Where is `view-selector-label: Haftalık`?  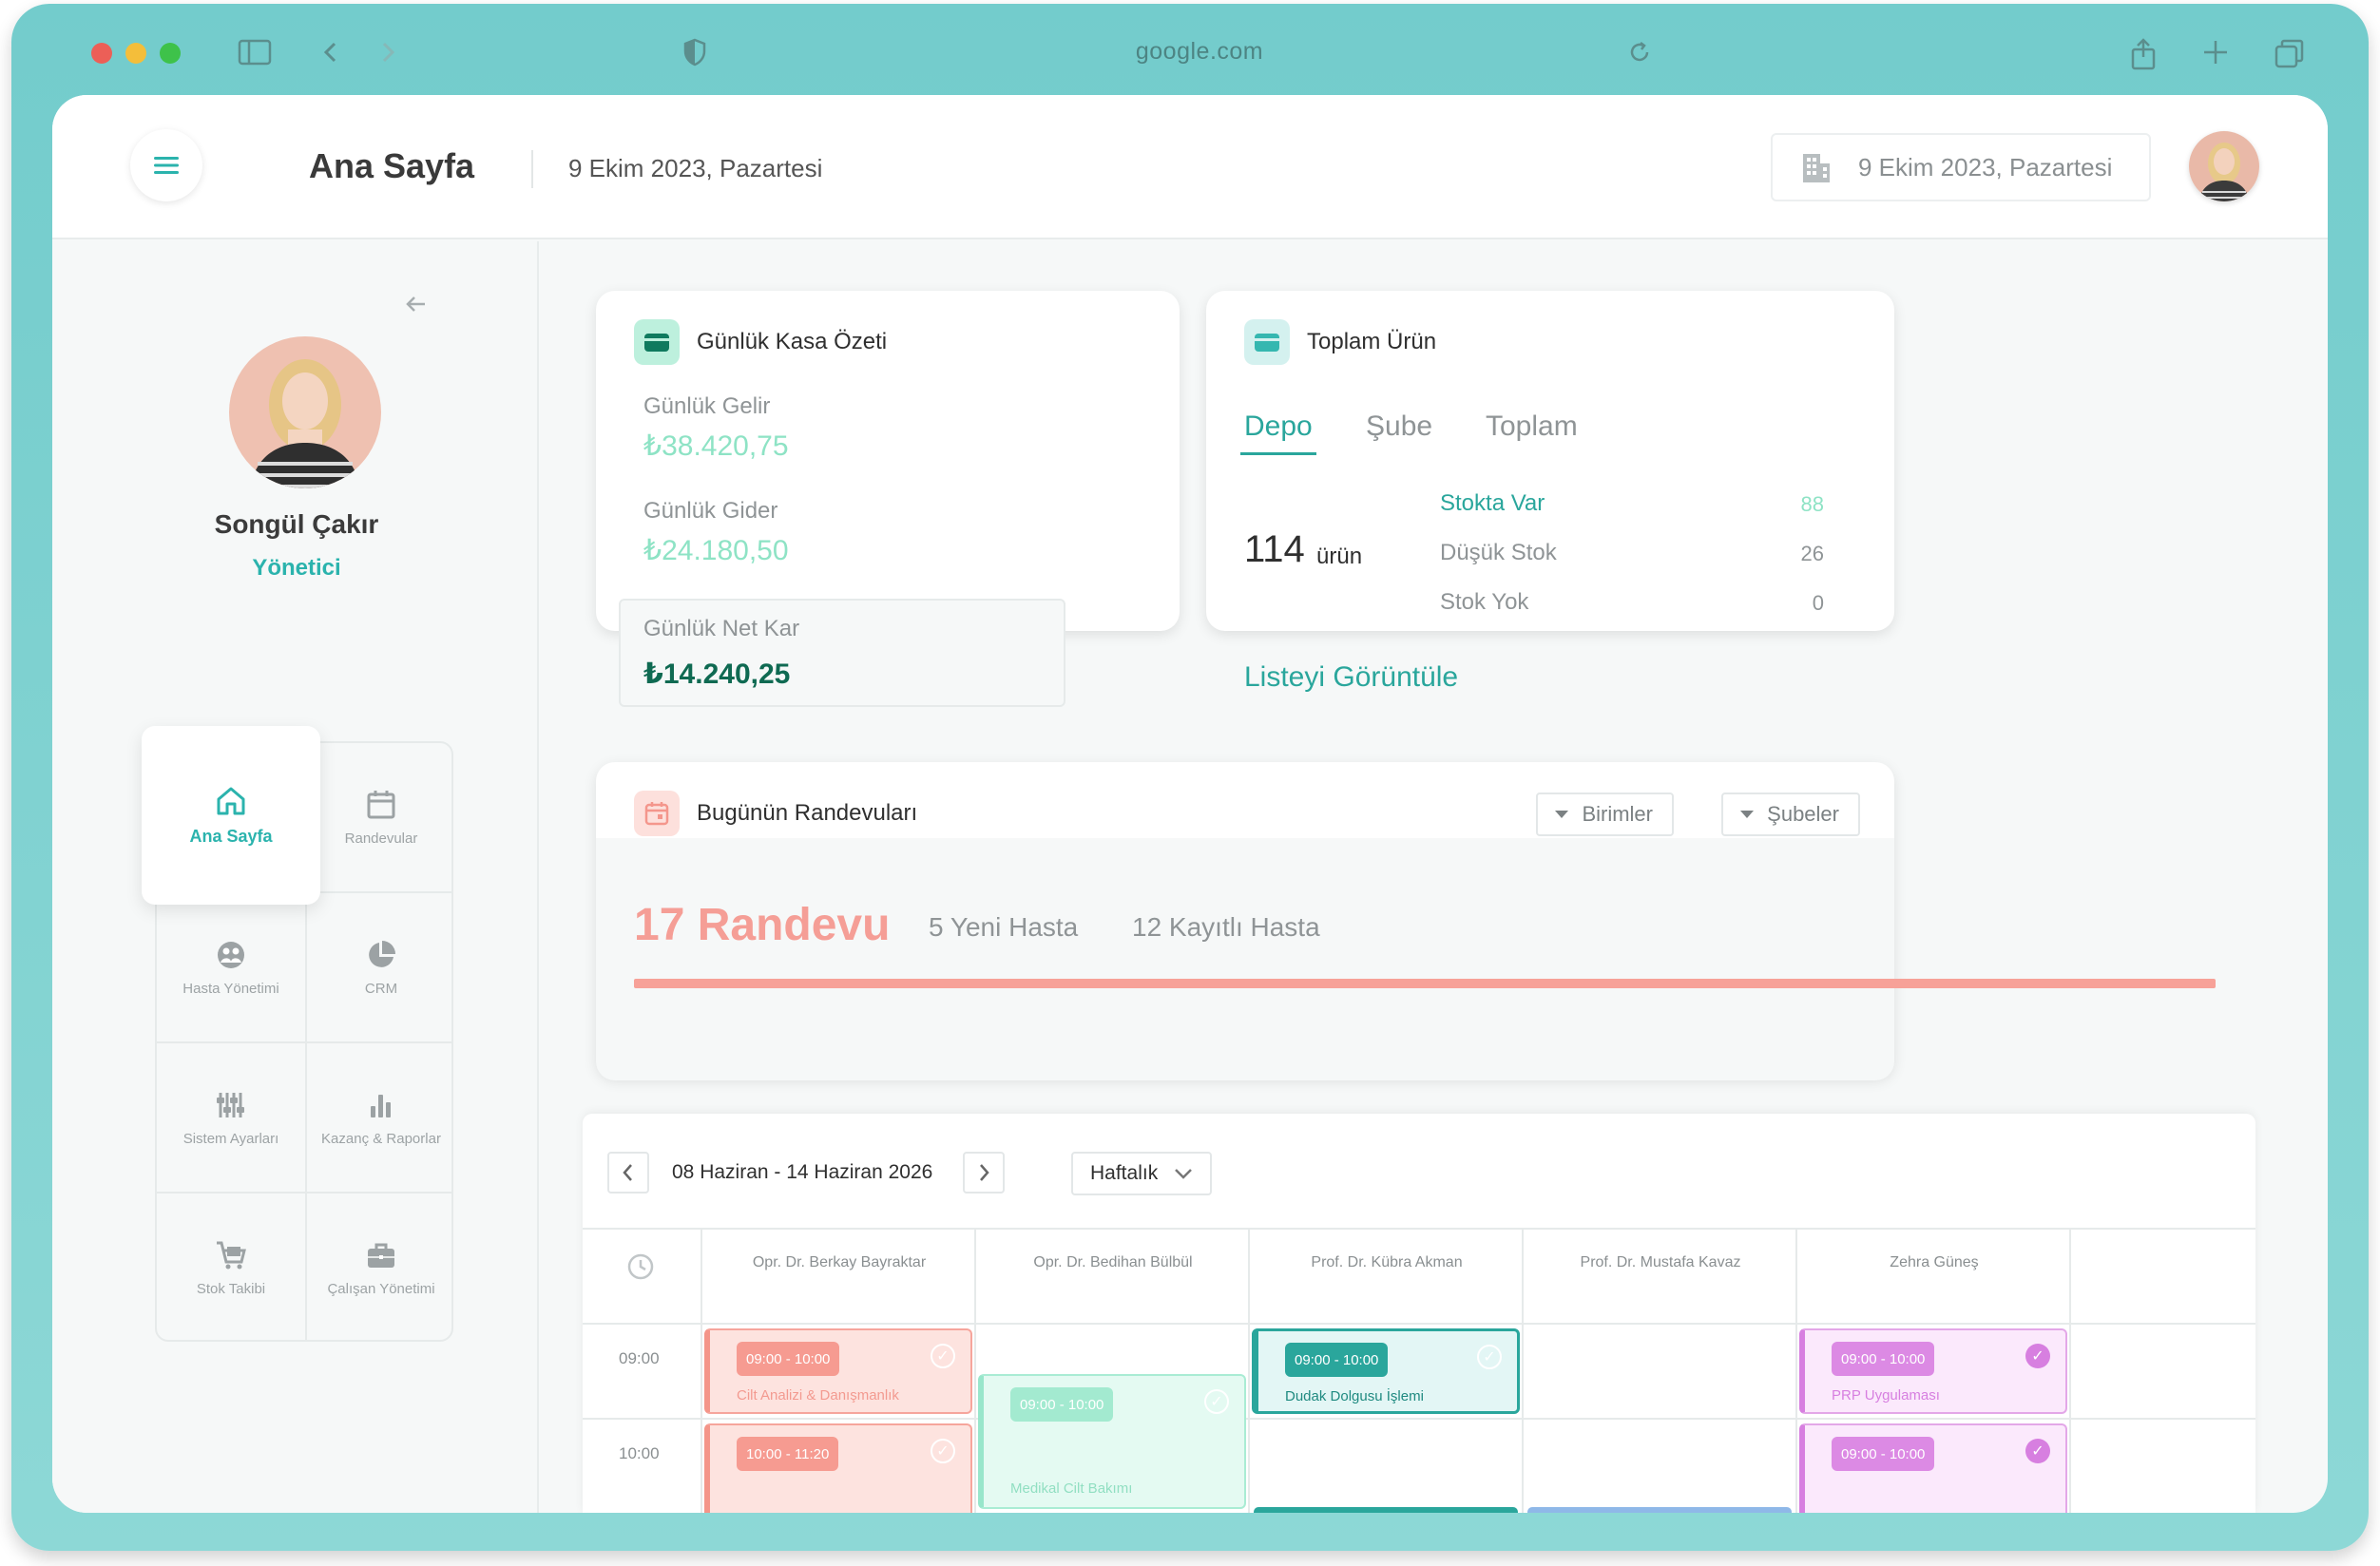
view-selector-label: Haftalık is located at coordinates (1124, 1173).